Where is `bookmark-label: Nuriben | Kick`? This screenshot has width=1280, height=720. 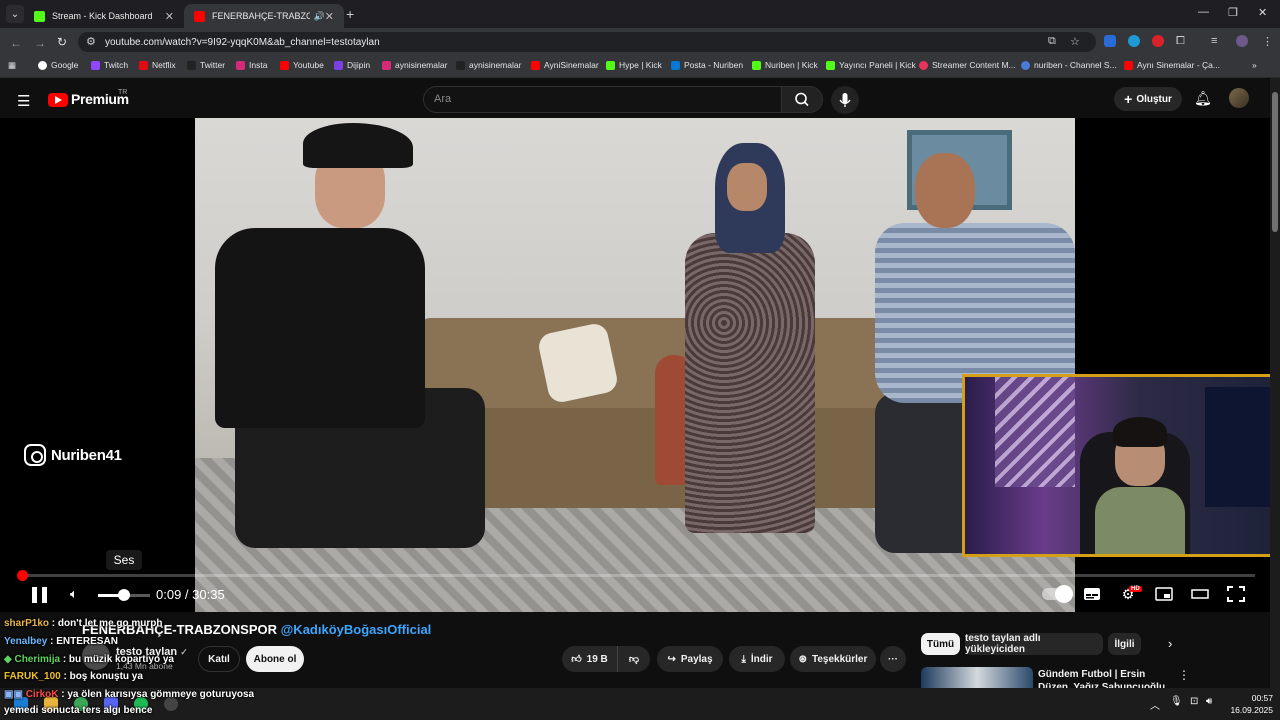 bookmark-label: Nuriben | Kick is located at coordinates (791, 65).